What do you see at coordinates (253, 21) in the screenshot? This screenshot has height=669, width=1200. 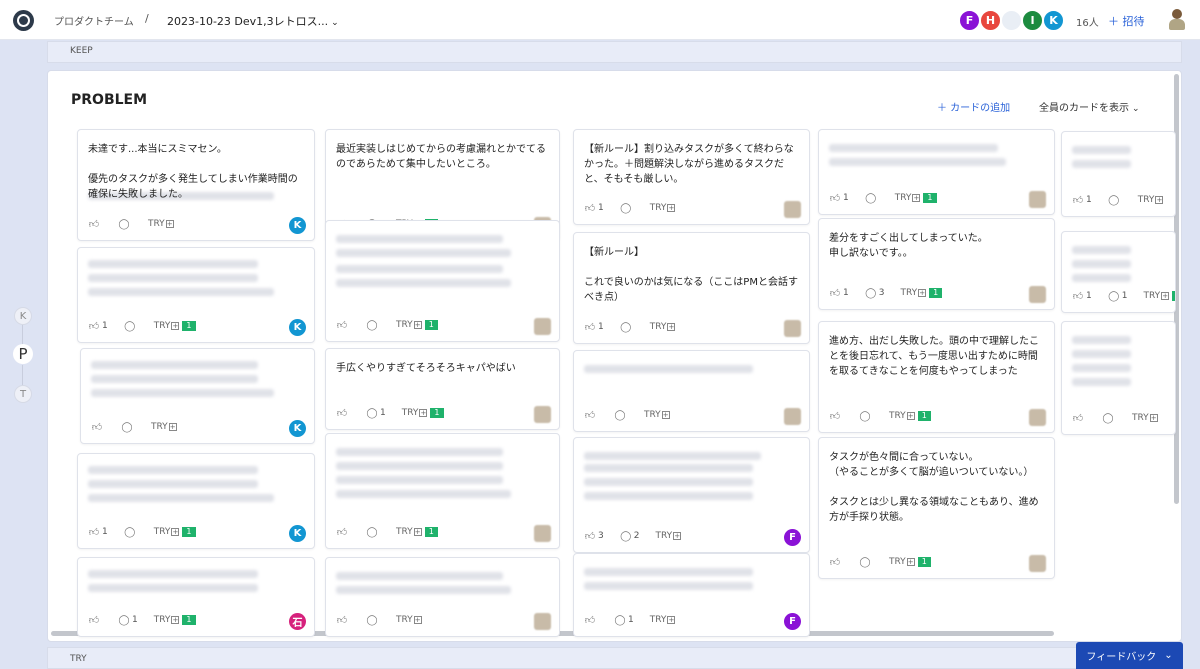 I see `board-title: 2023-10-23 Dev1,3レトロス... ⌄` at bounding box center [253, 21].